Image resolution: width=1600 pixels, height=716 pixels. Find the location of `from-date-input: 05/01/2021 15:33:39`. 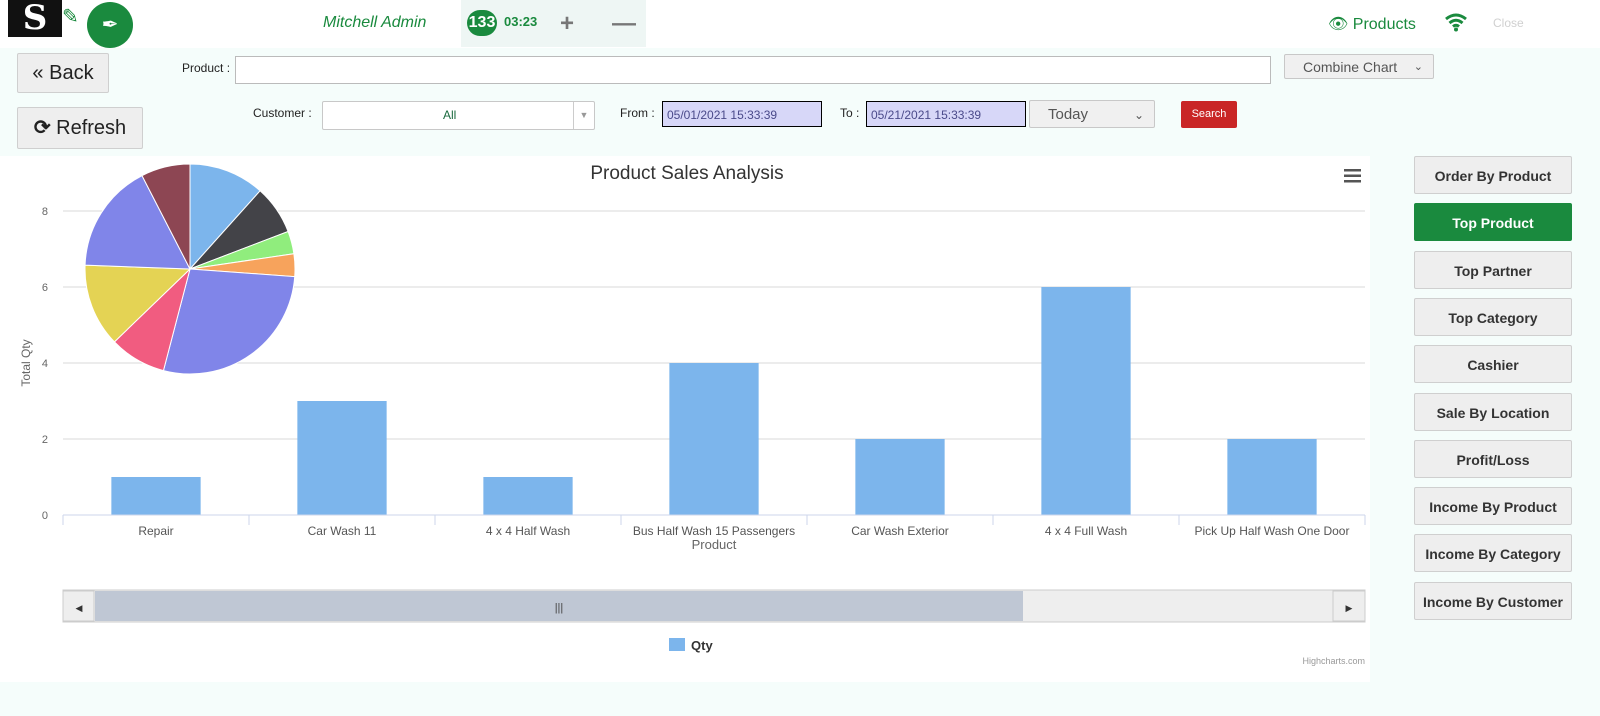

from-date-input: 05/01/2021 15:33:39 is located at coordinates (742, 114).